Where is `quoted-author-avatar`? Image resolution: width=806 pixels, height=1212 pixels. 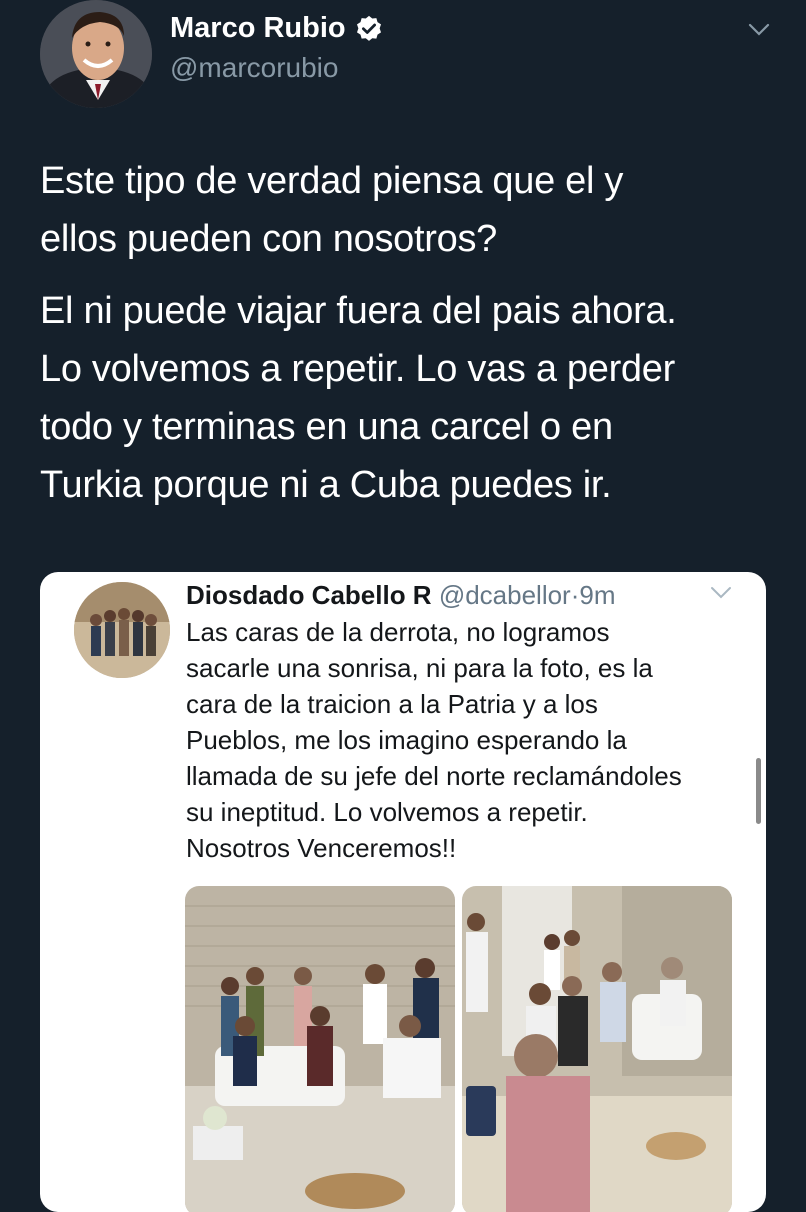 quoted-author-avatar is located at coordinates (122, 630).